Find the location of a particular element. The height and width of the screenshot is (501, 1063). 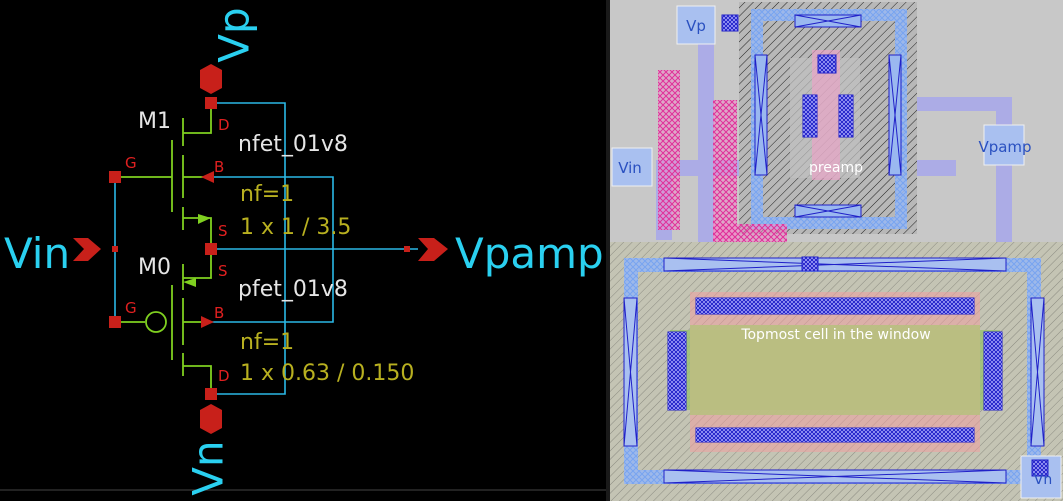

vp-pin-icon is located at coordinates (211, 79).